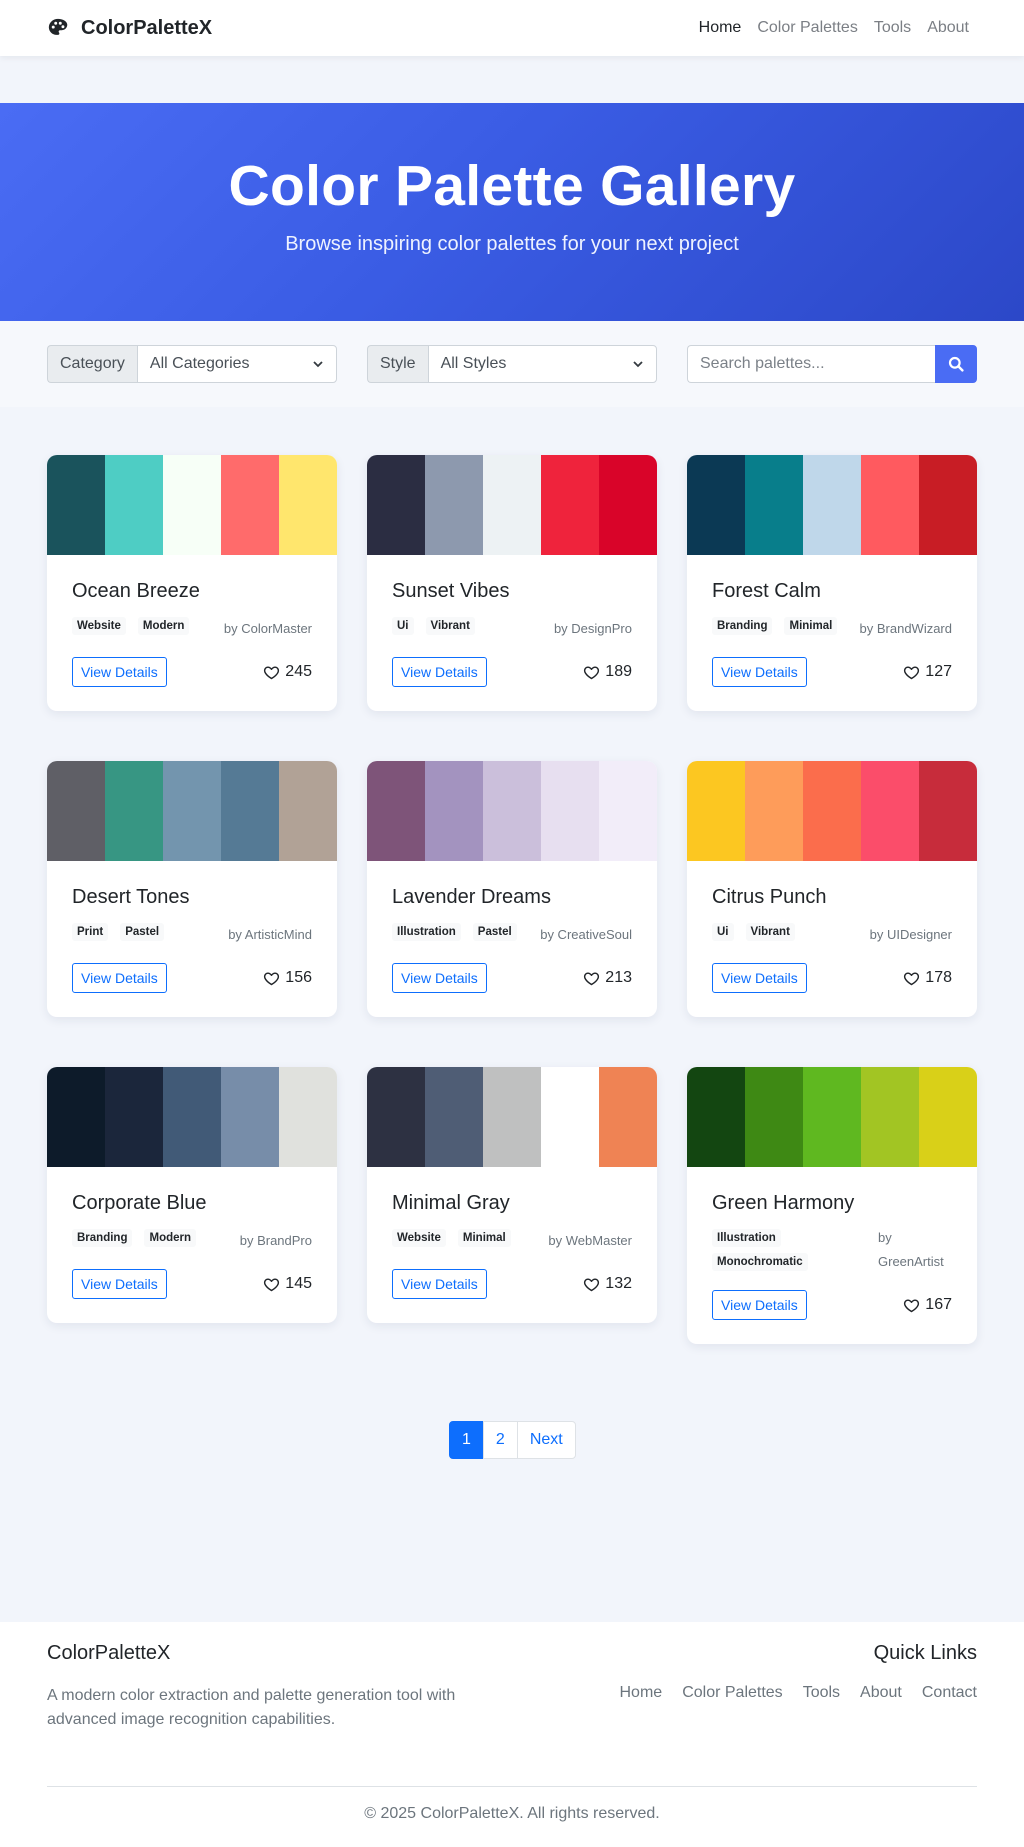 The width and height of the screenshot is (1024, 1847). I want to click on like-button: 127, so click(927, 672).